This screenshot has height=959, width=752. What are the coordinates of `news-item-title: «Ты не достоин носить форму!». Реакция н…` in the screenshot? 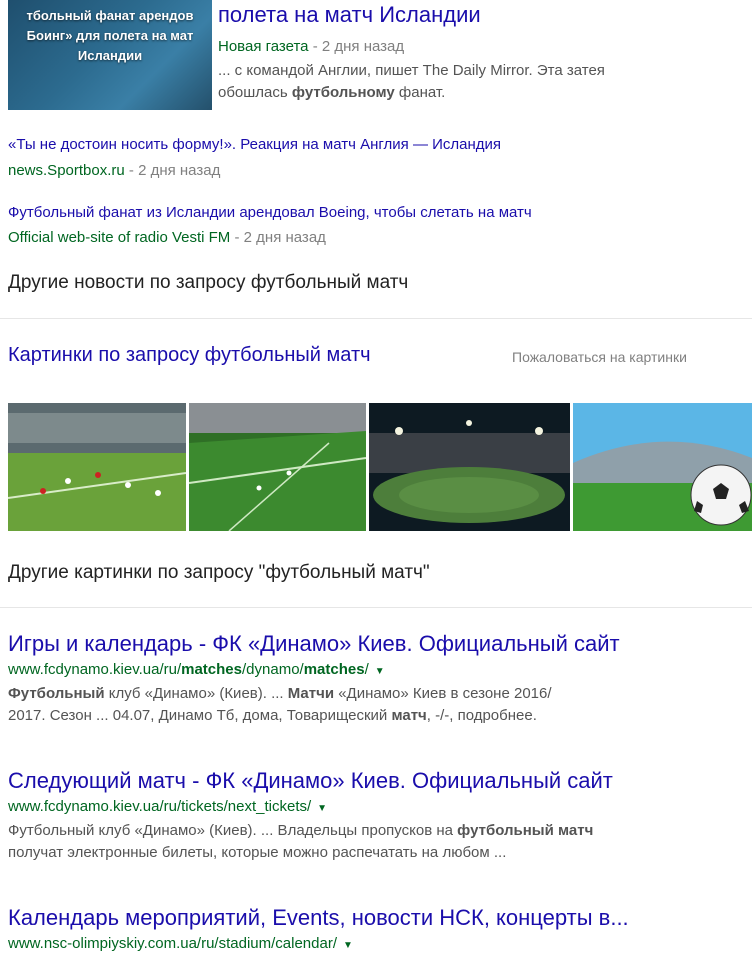 It's located at (254, 144).